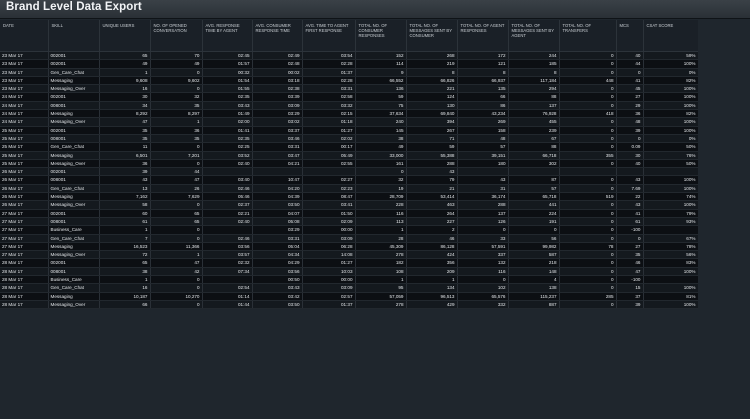  What do you see at coordinates (483, 147) in the screenshot?
I see `table-cell: 57` at bounding box center [483, 147].